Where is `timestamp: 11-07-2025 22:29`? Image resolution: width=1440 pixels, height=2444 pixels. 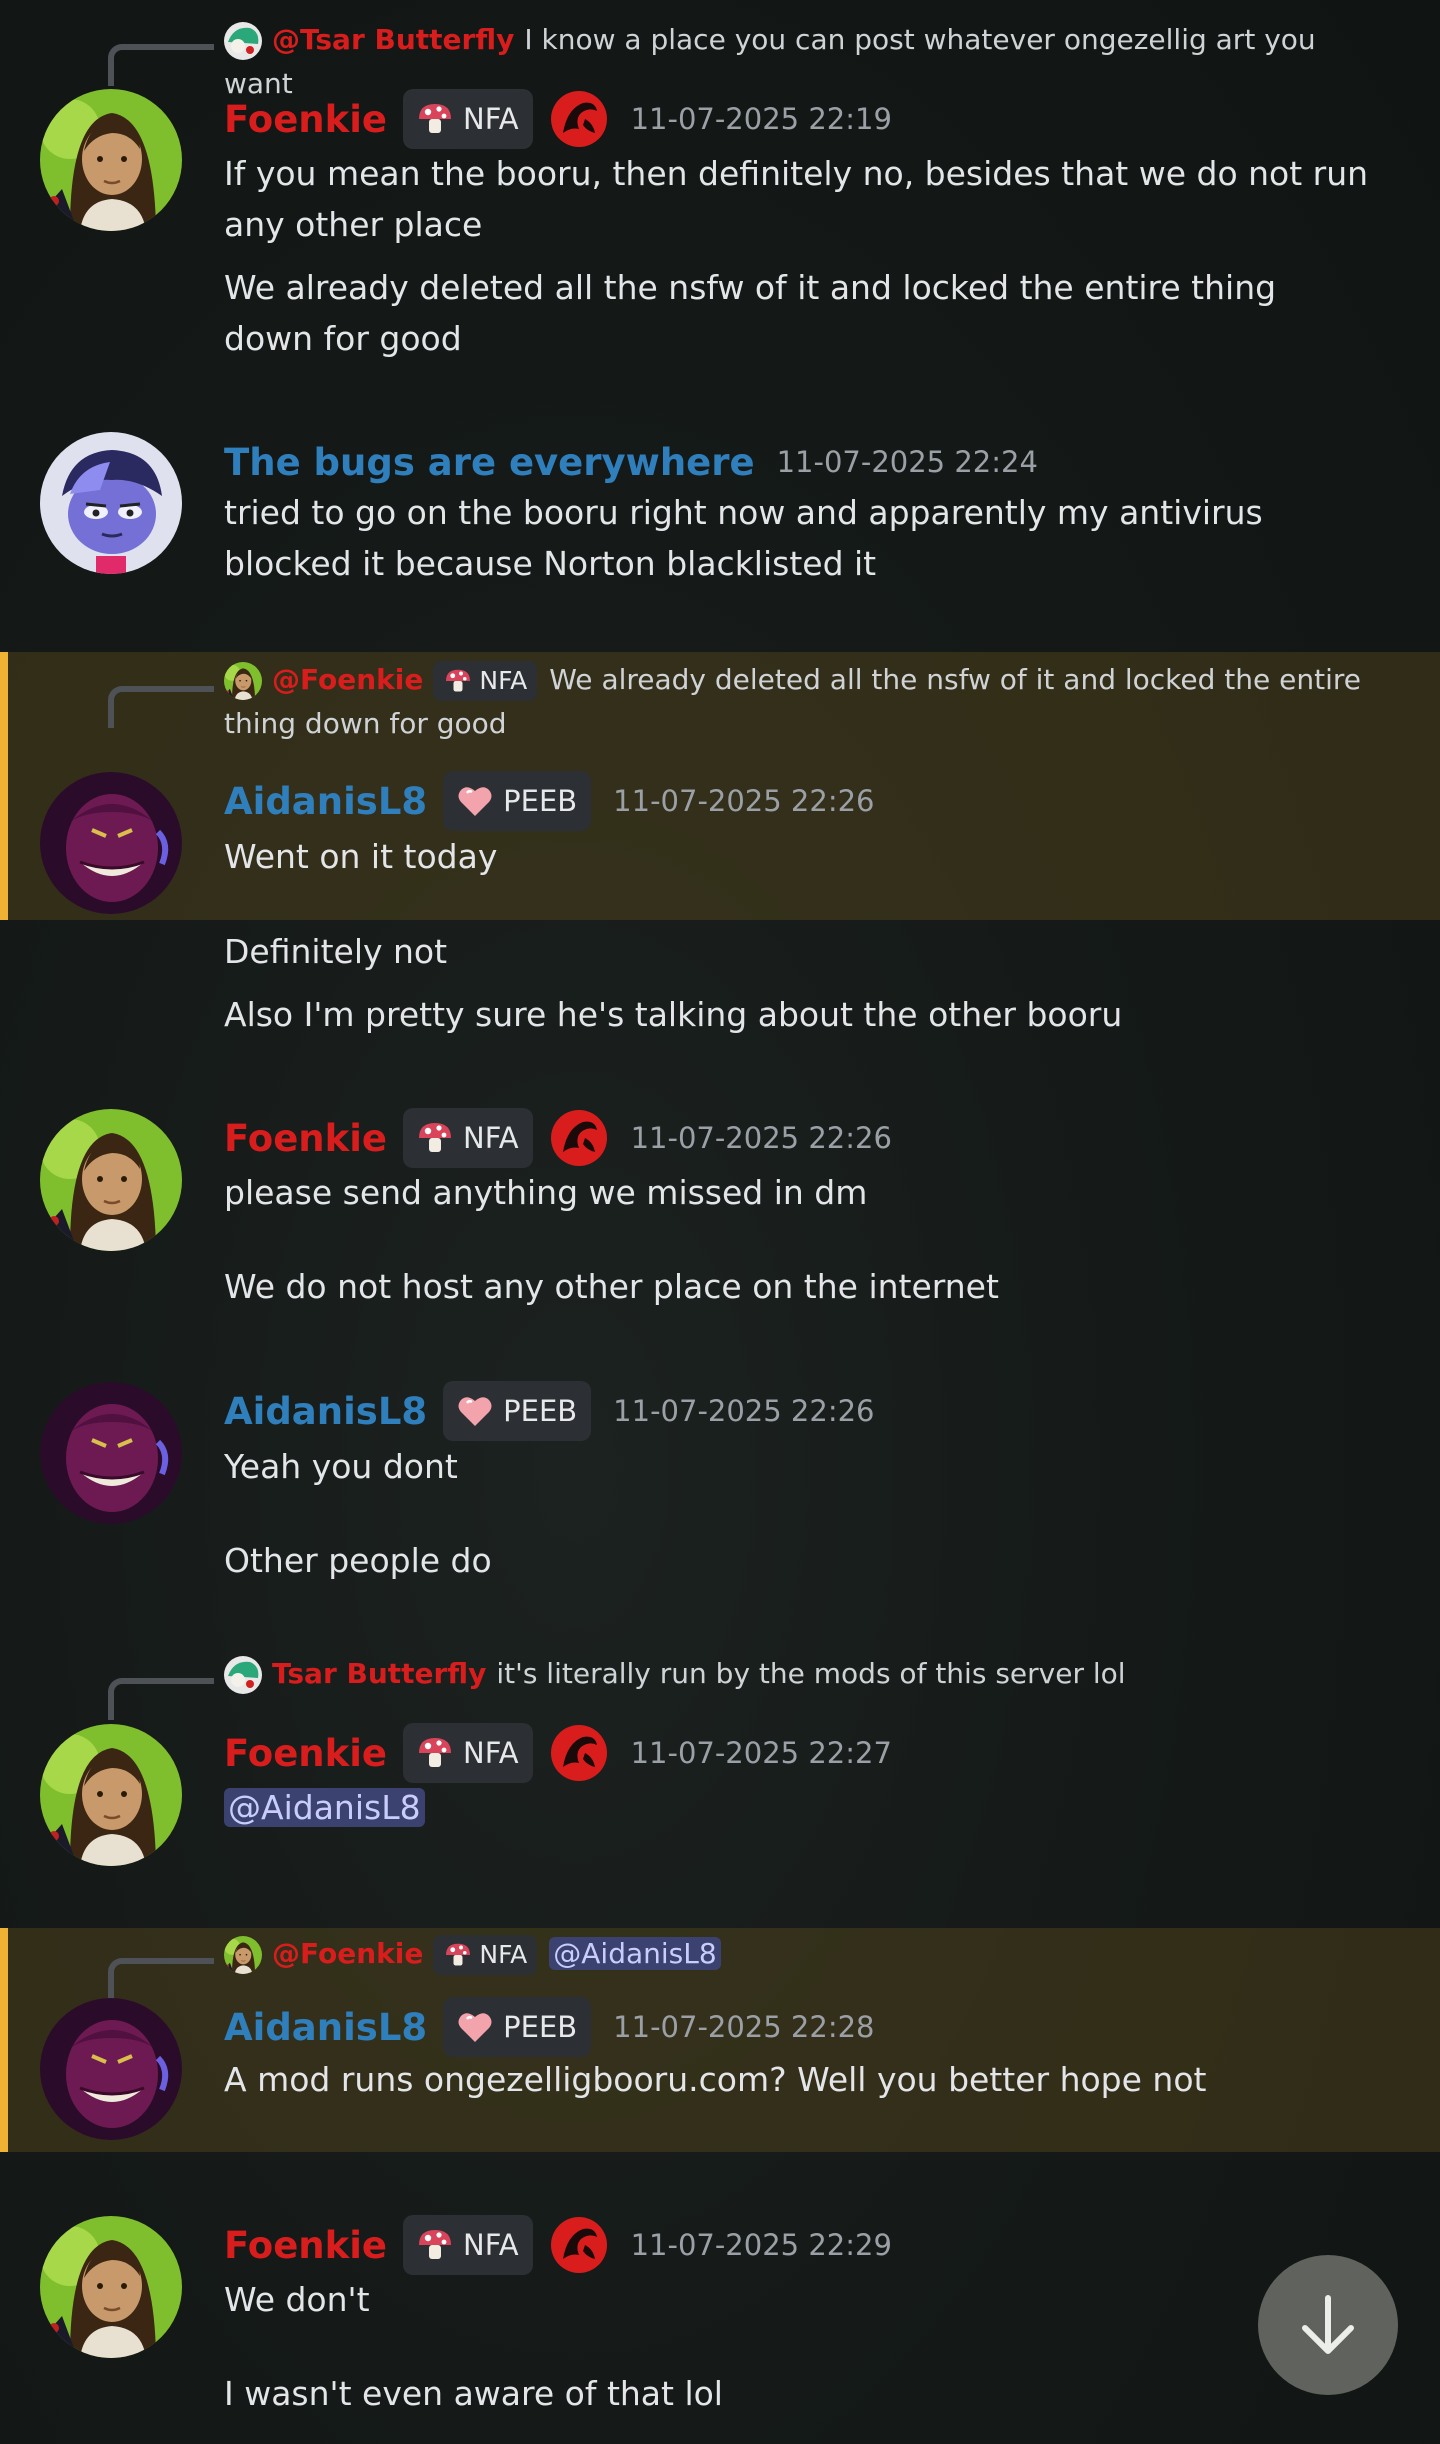 timestamp: 11-07-2025 22:29 is located at coordinates (761, 2245).